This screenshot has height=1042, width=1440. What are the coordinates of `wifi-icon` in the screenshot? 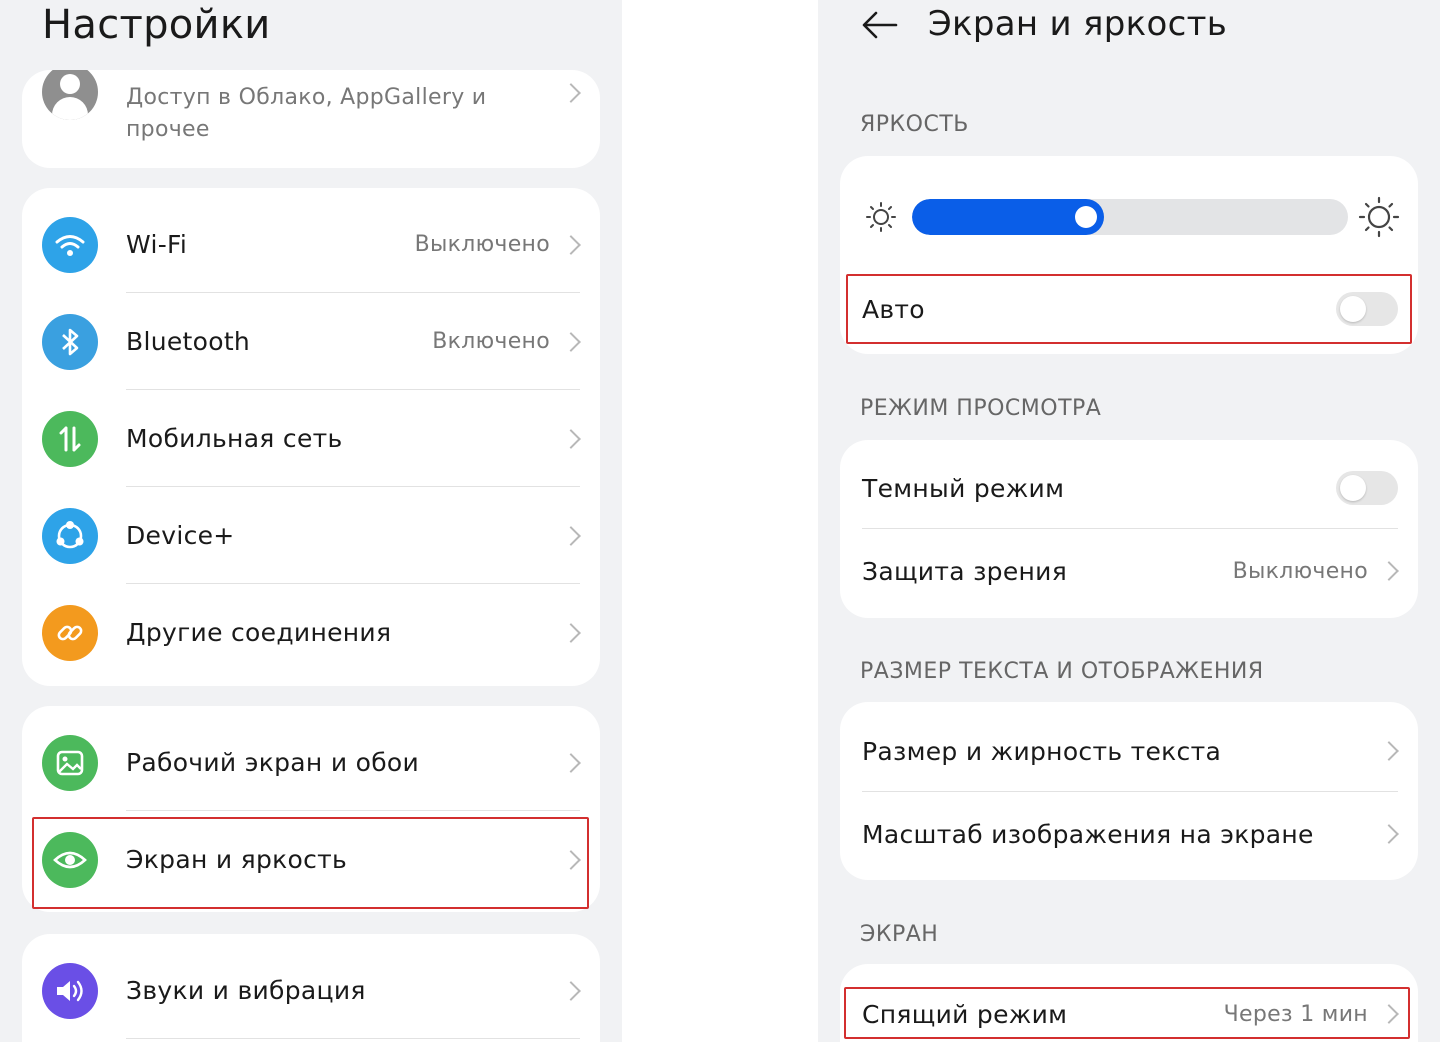 It's located at (70, 244).